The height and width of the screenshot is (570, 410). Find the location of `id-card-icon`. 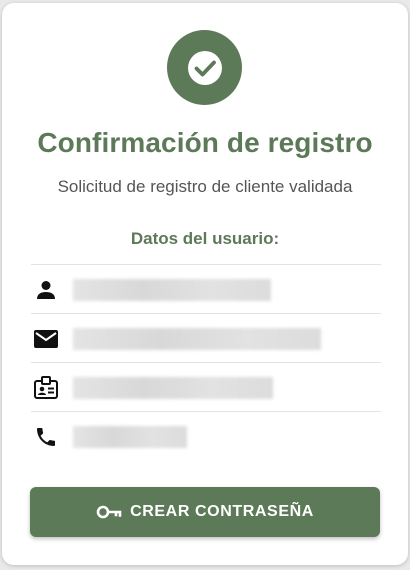

id-card-icon is located at coordinates (46, 388).